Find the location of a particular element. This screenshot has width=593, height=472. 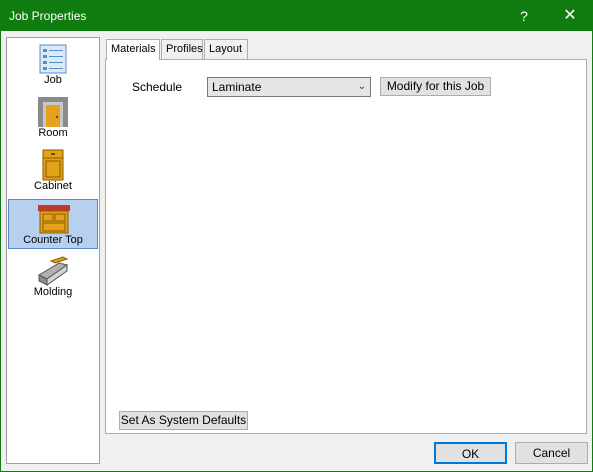

schedule-label: Schedule is located at coordinates (157, 87).